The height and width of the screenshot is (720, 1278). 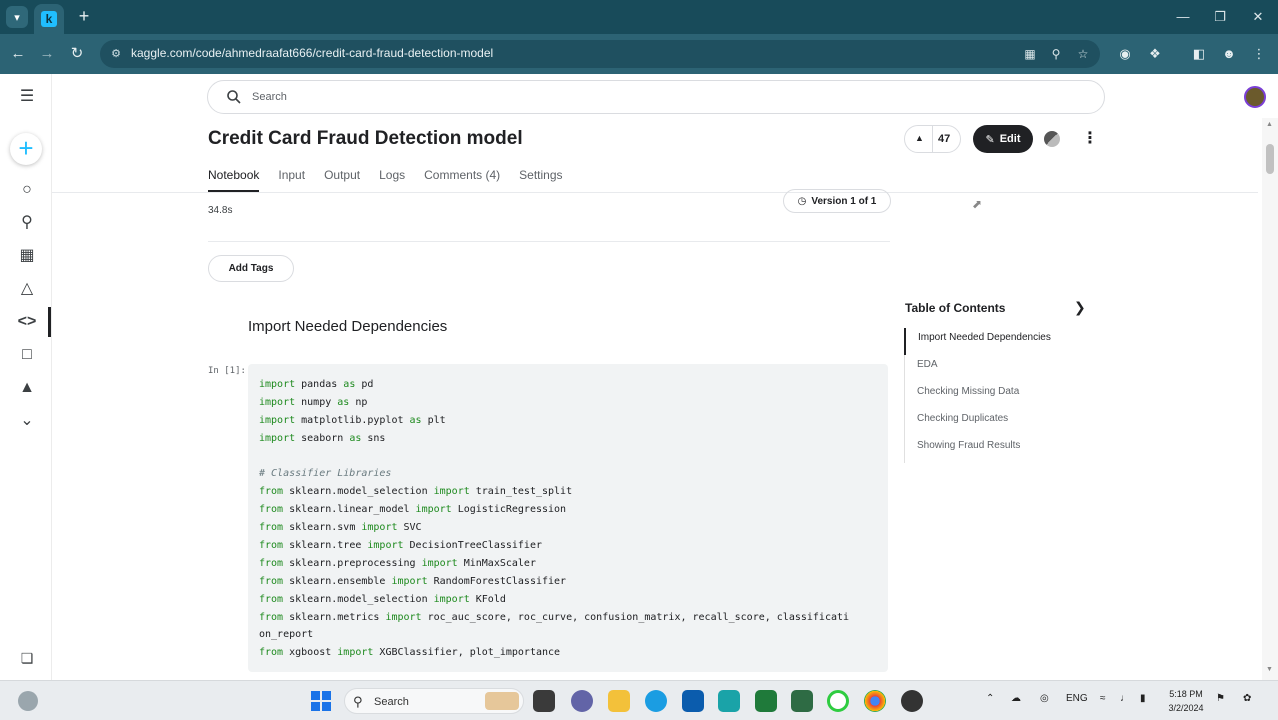 What do you see at coordinates (1125, 54) in the screenshot?
I see `extension-circle-icon: ◉` at bounding box center [1125, 54].